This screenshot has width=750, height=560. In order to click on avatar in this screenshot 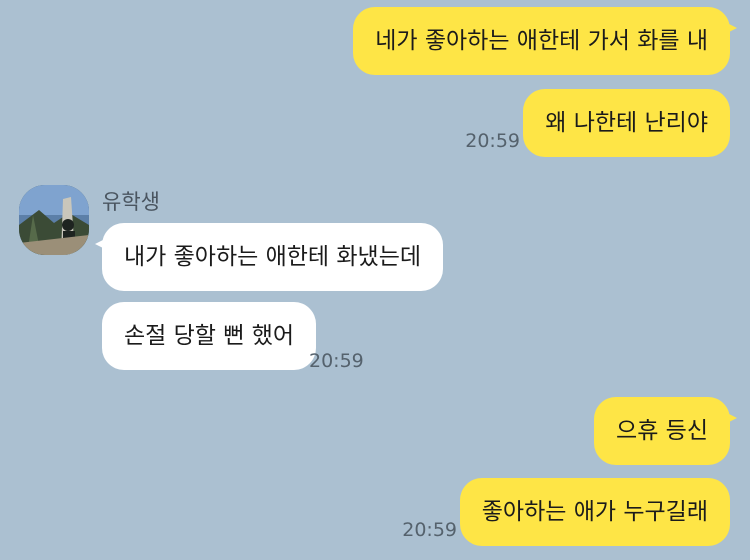, I will do `click(54, 220)`.